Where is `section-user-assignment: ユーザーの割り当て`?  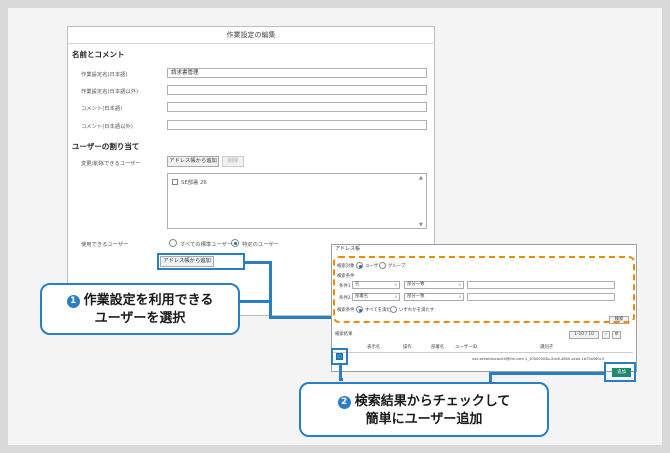
section-user-assignment: ユーザーの割り当て is located at coordinates (106, 146).